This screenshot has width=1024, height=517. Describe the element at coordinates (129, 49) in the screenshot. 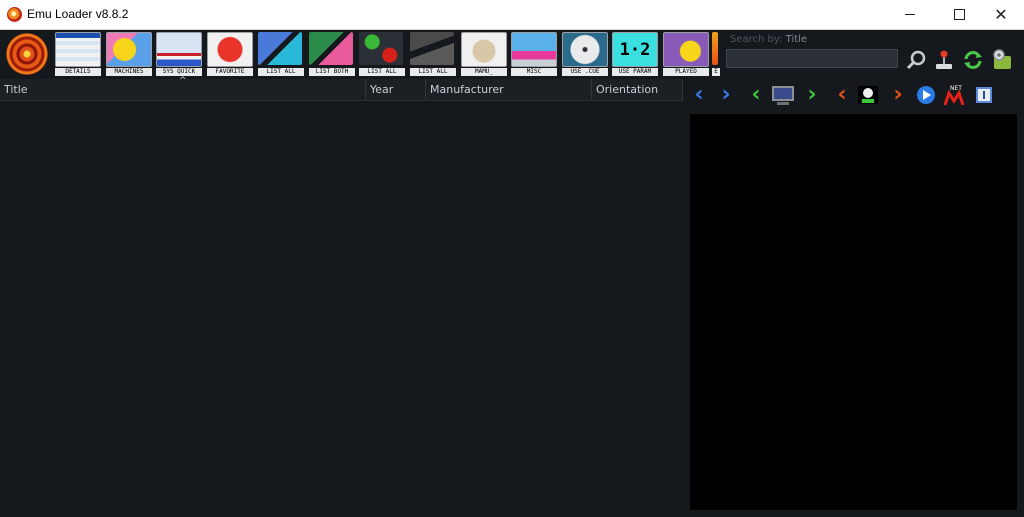

I see `machines-pacman-icon` at that location.